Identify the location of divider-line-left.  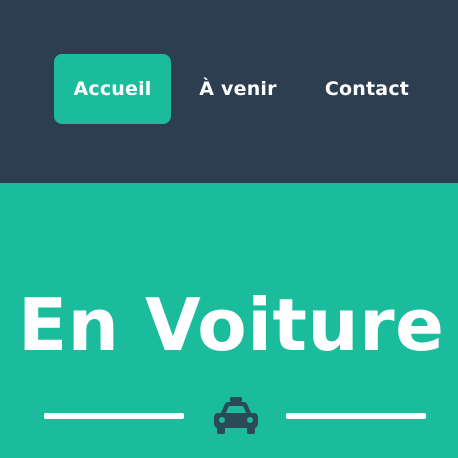
(114, 416).